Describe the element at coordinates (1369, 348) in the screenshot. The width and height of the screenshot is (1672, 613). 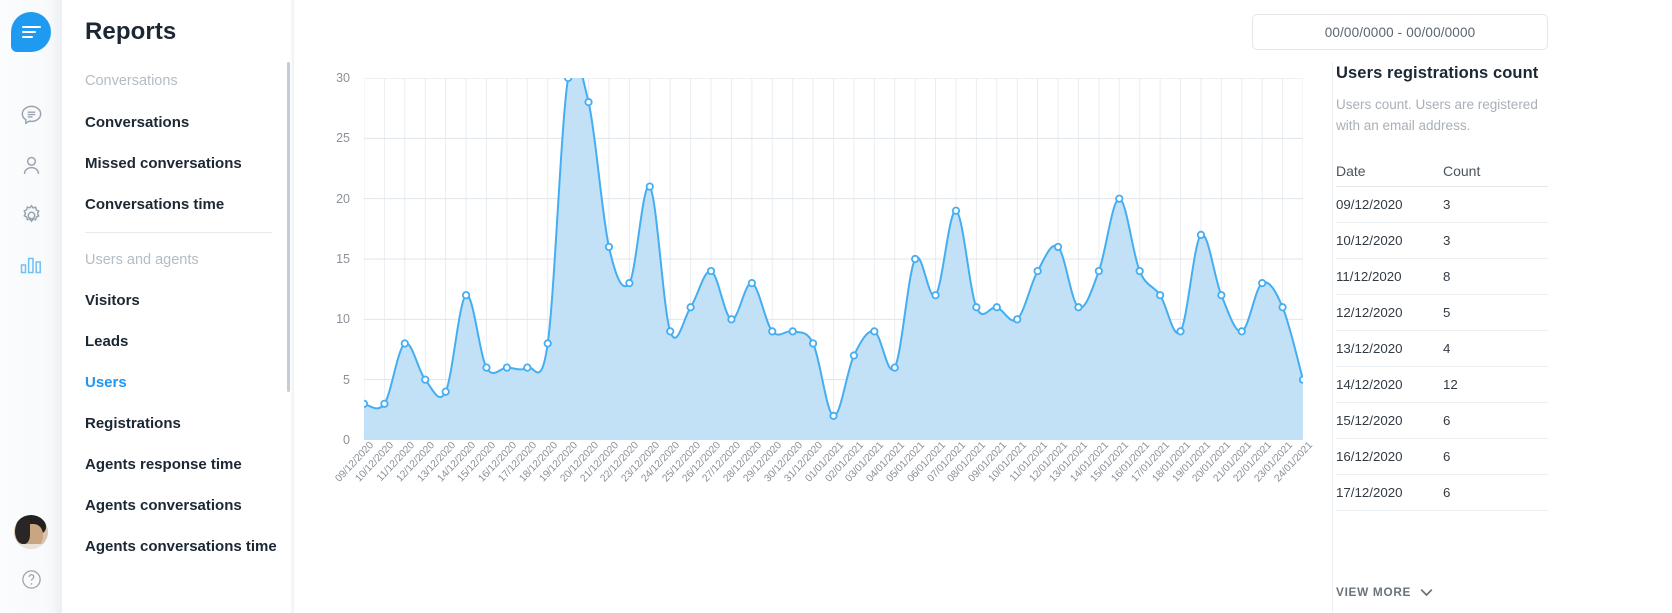
I see `cell-date: 13/12/2020` at that location.